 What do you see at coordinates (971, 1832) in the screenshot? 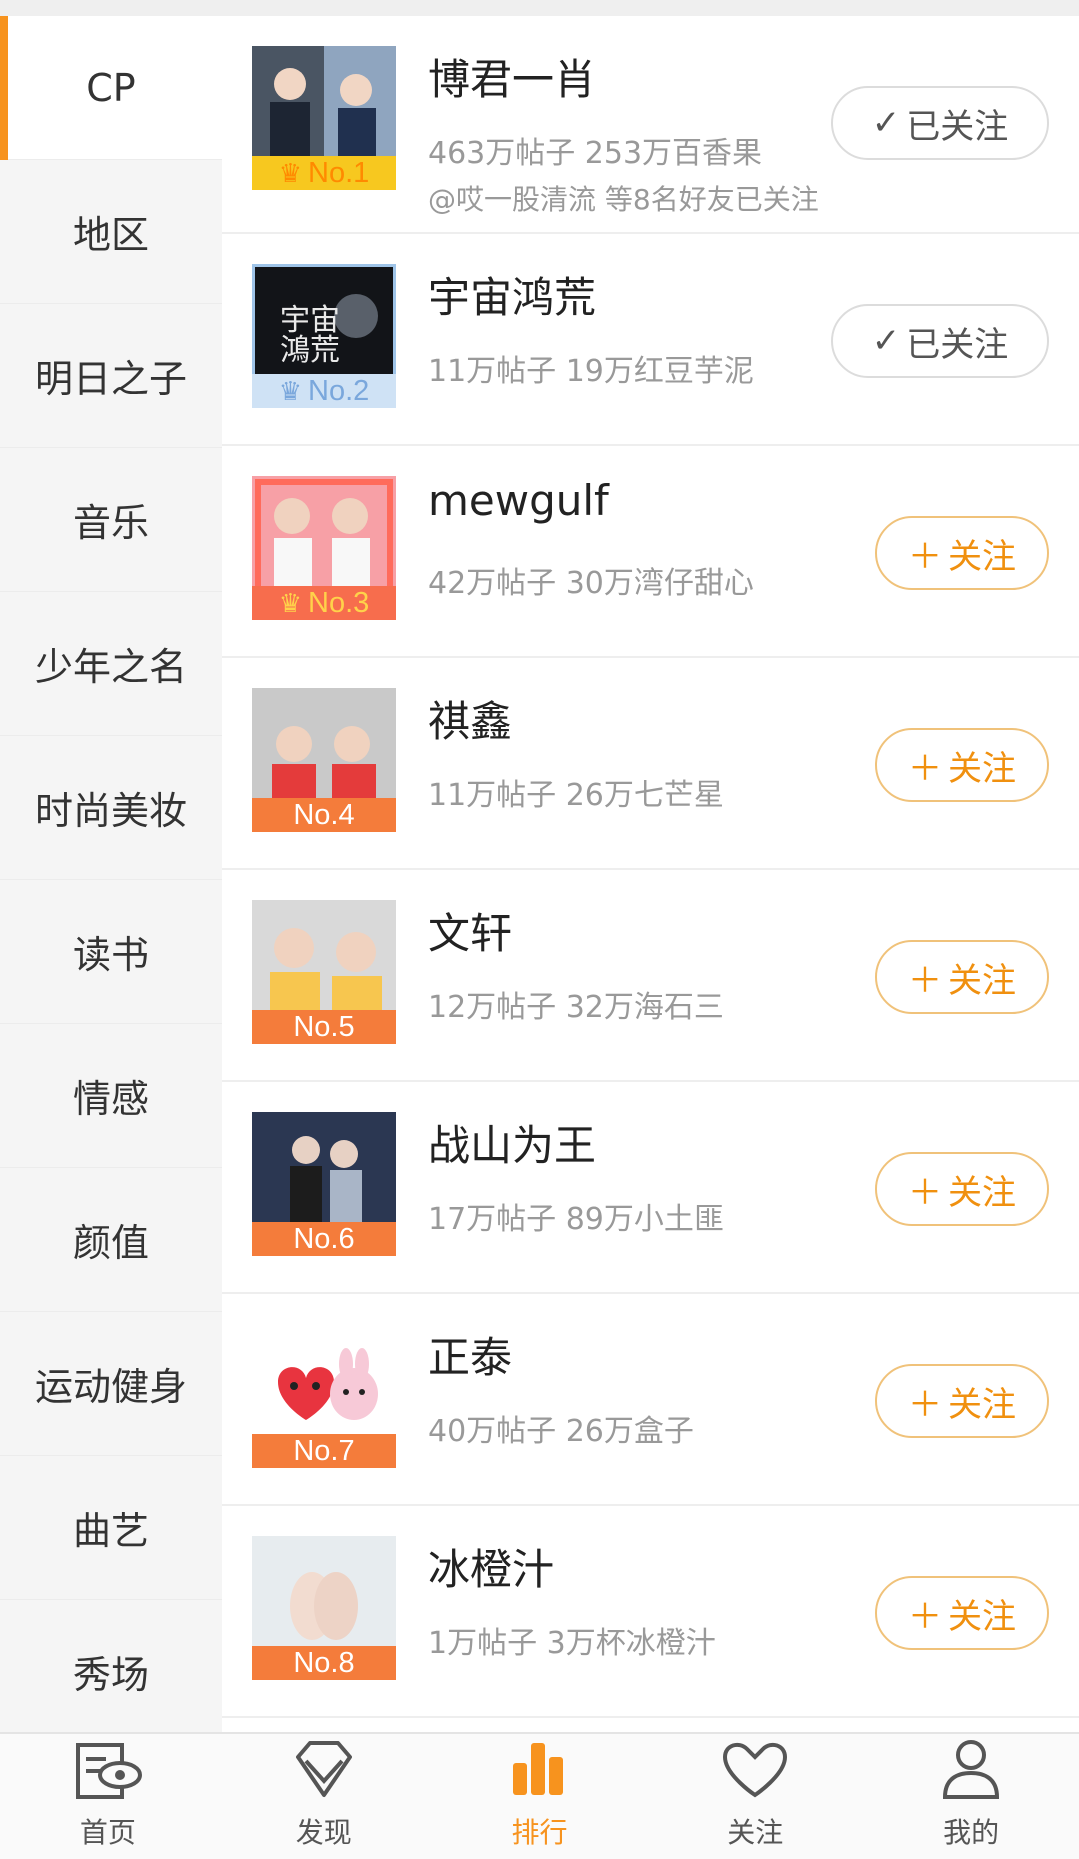
I see `nav-label: 我的` at bounding box center [971, 1832].